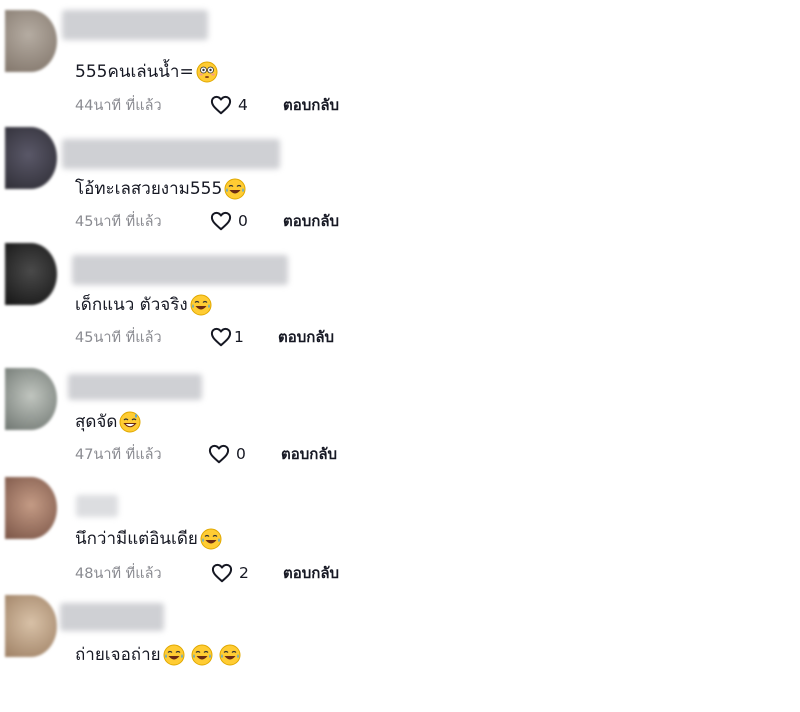 The width and height of the screenshot is (800, 712). I want to click on comment-text: 555คนเล่นน้ำ=, so click(146, 71).